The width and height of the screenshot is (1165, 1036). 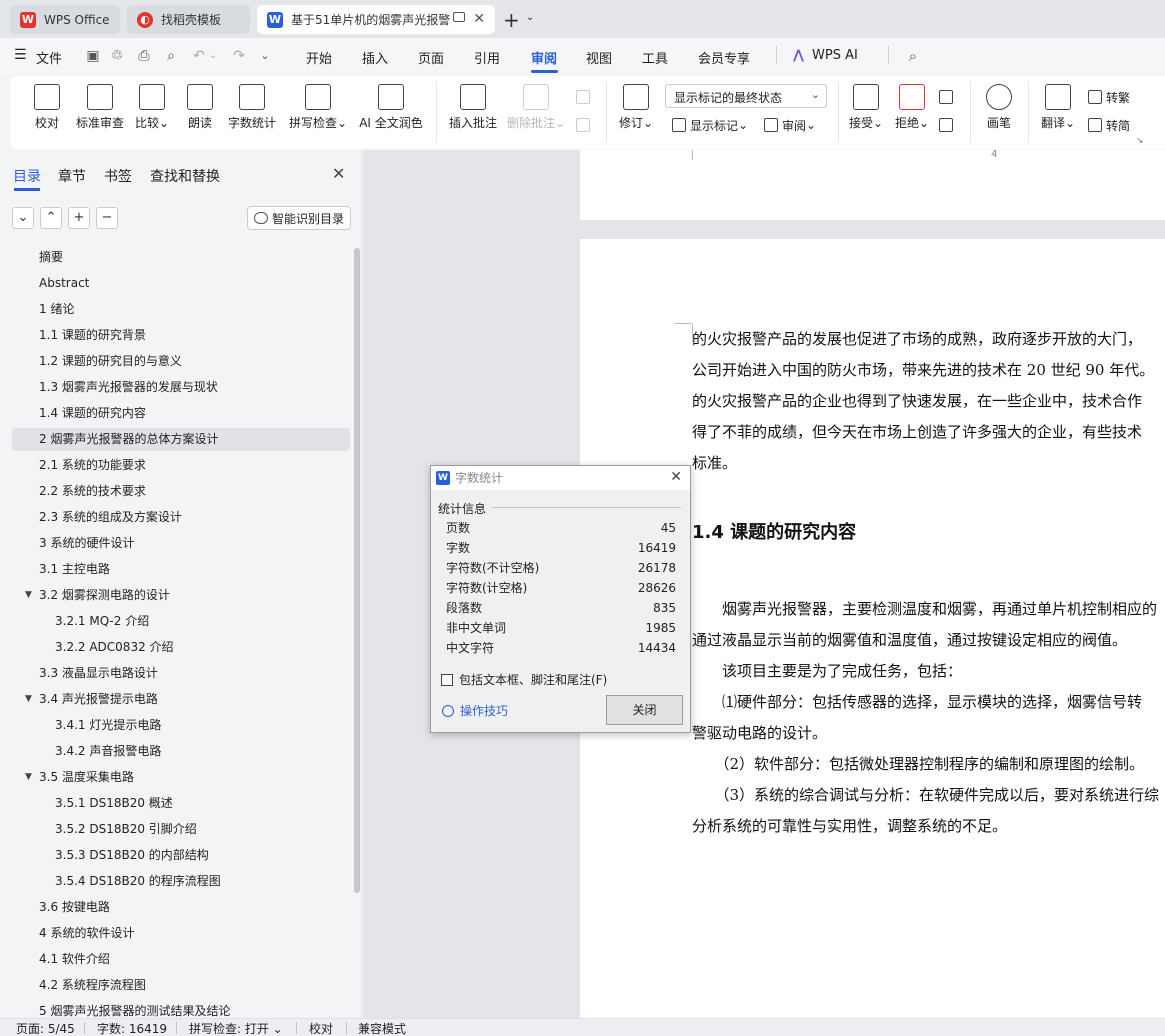 I want to click on more-chevron-icon: ⌄, so click(x=265, y=56).